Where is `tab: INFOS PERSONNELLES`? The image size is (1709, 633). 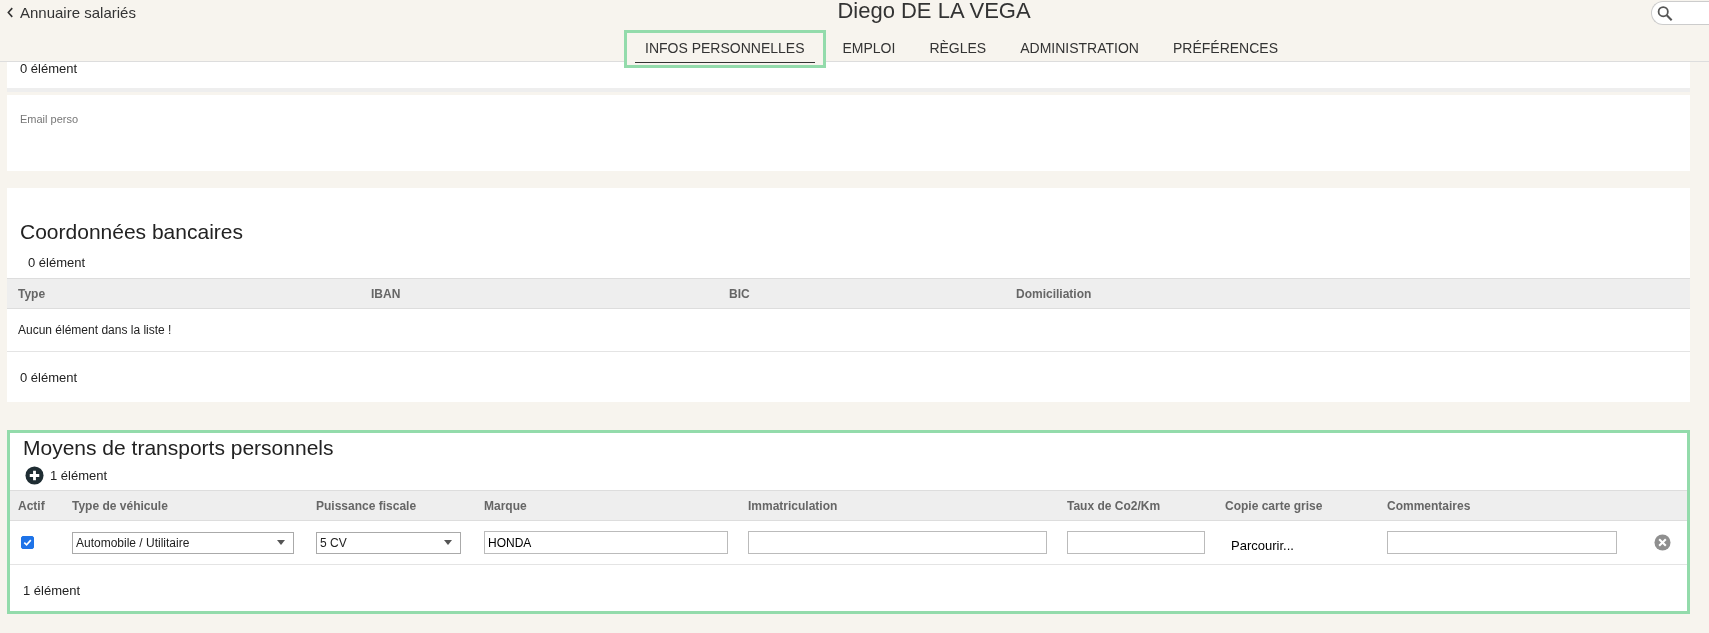
tab: INFOS PERSONNELLES is located at coordinates (725, 49).